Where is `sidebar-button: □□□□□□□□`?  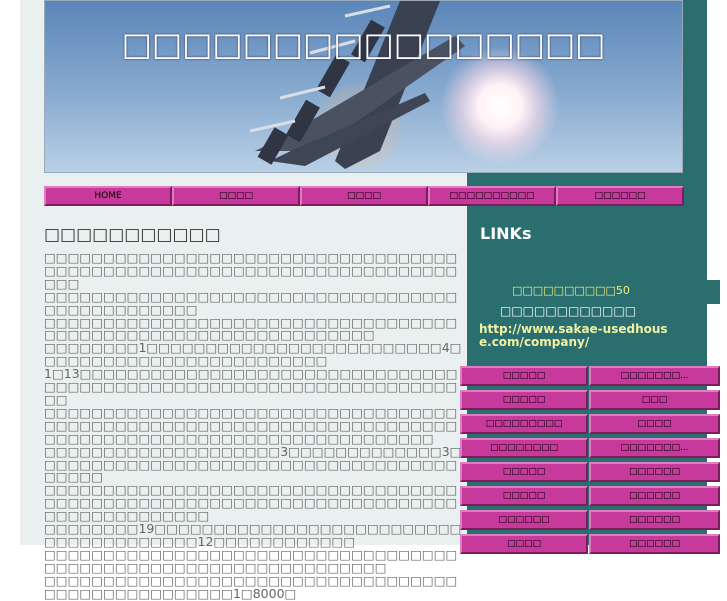 sidebar-button: □□□□□□□□ is located at coordinates (524, 448).